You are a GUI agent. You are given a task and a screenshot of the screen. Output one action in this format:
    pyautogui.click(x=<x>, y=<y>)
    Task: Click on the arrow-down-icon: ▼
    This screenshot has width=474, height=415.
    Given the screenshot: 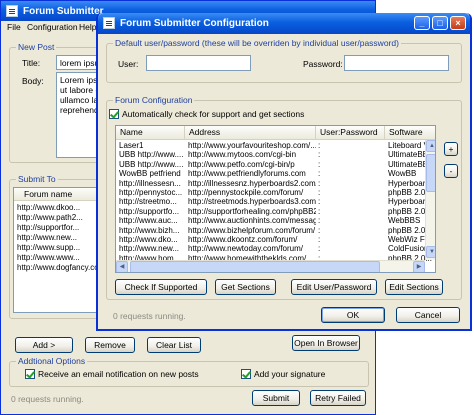 What is the action you would take?
    pyautogui.click(x=430, y=252)
    